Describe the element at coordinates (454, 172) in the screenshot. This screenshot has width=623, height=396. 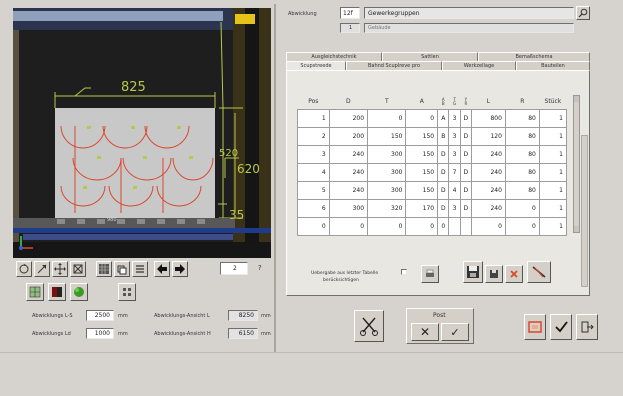
I see `table-cell: 7` at that location.